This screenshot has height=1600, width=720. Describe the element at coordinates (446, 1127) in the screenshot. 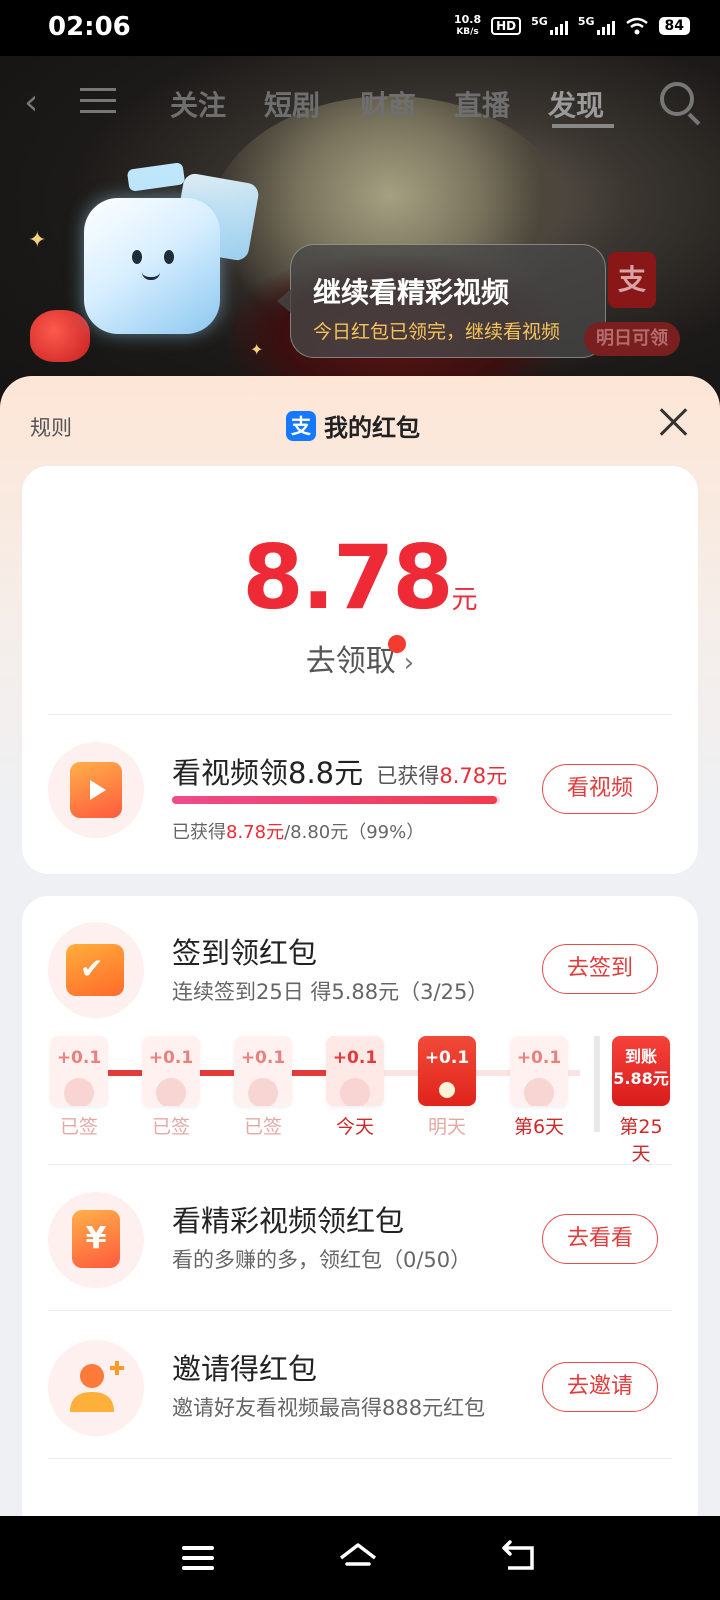

I see `day-label: 明天` at that location.